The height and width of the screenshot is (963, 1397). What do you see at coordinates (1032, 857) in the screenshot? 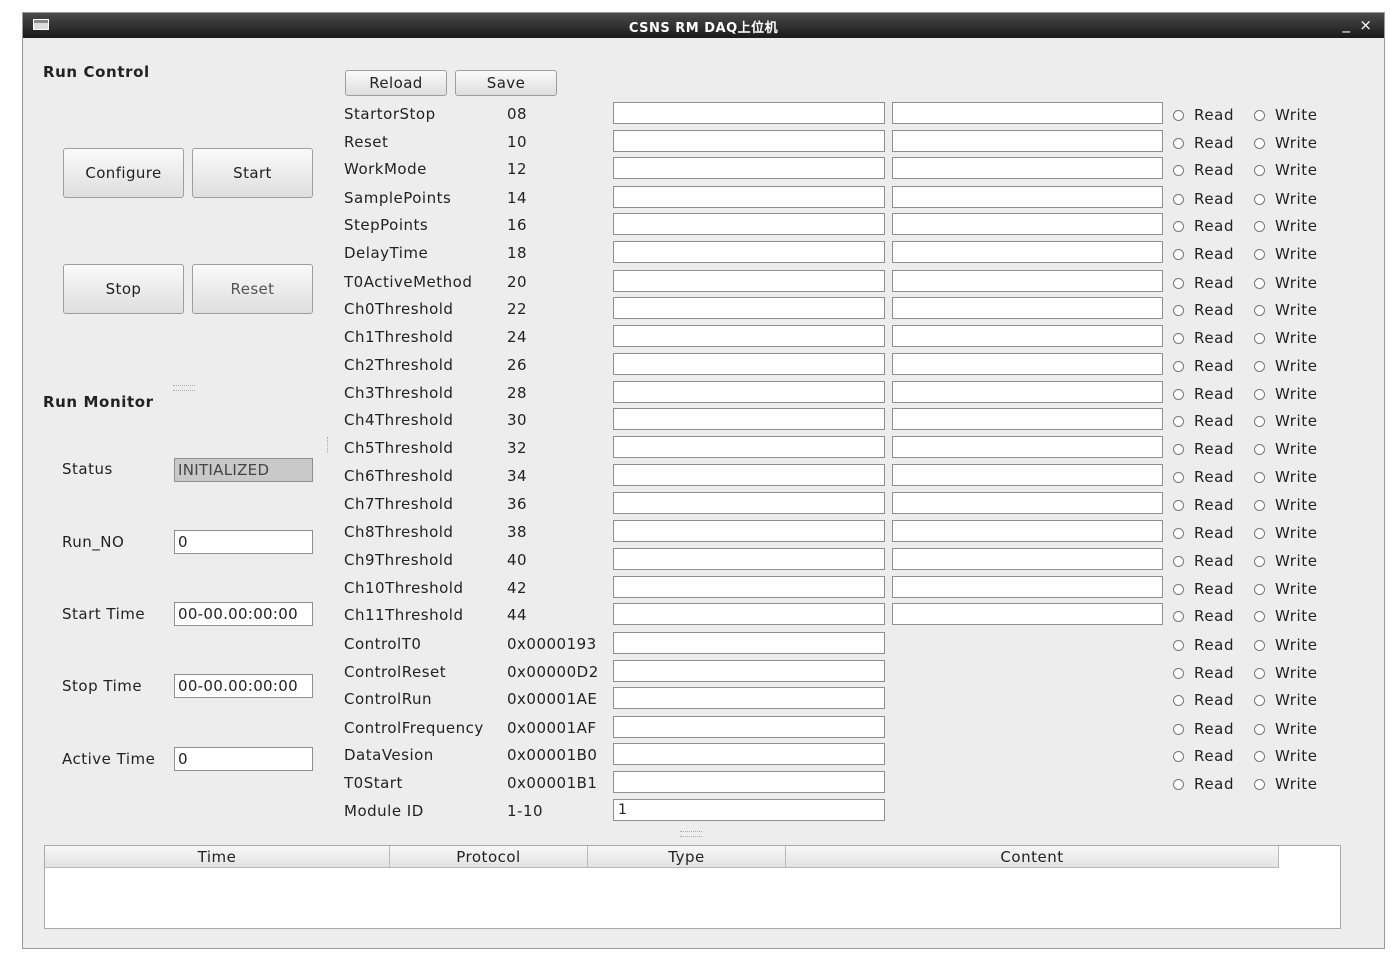
I see `column-header-content: Content` at bounding box center [1032, 857].